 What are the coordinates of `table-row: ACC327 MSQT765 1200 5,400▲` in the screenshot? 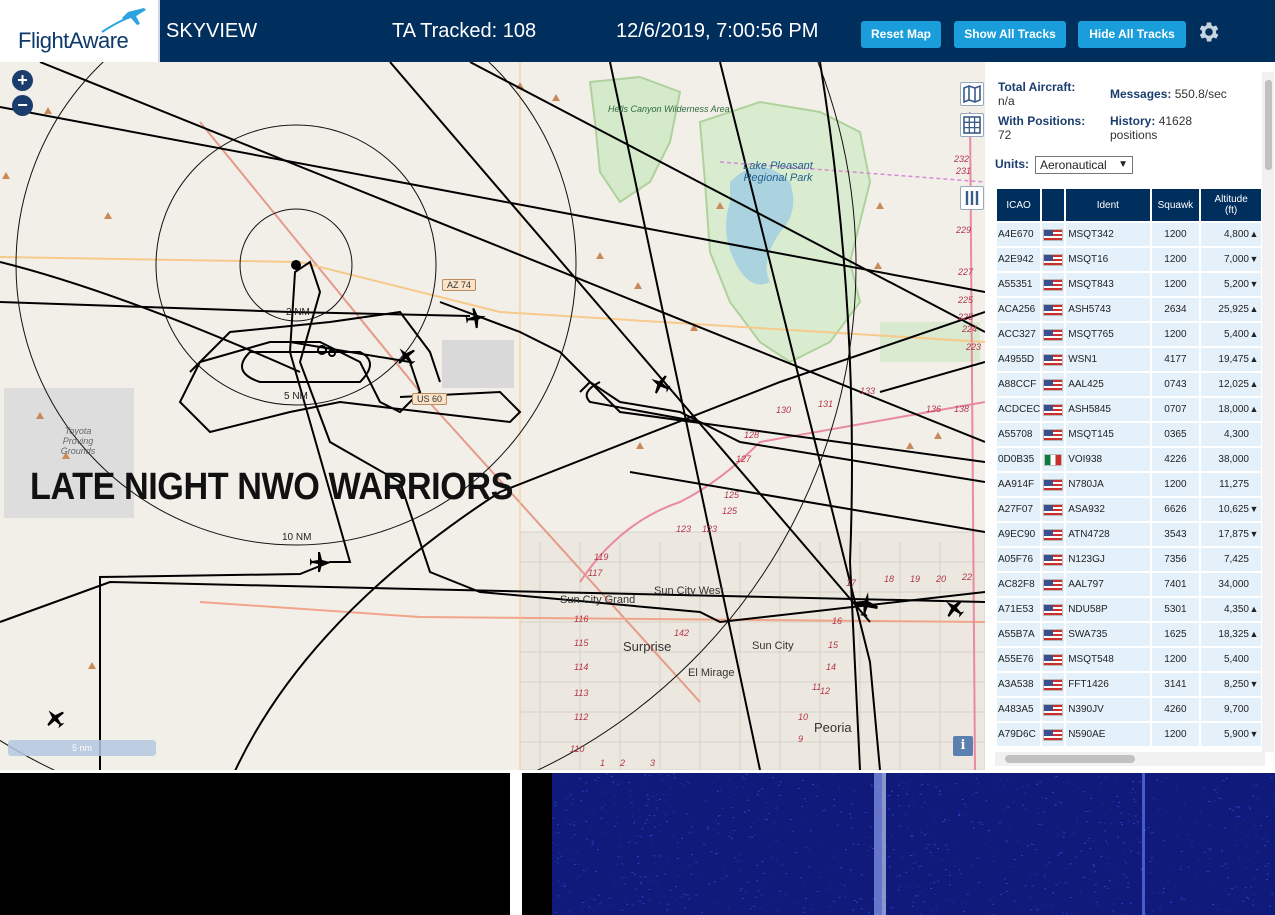 It's located at (1129, 334).